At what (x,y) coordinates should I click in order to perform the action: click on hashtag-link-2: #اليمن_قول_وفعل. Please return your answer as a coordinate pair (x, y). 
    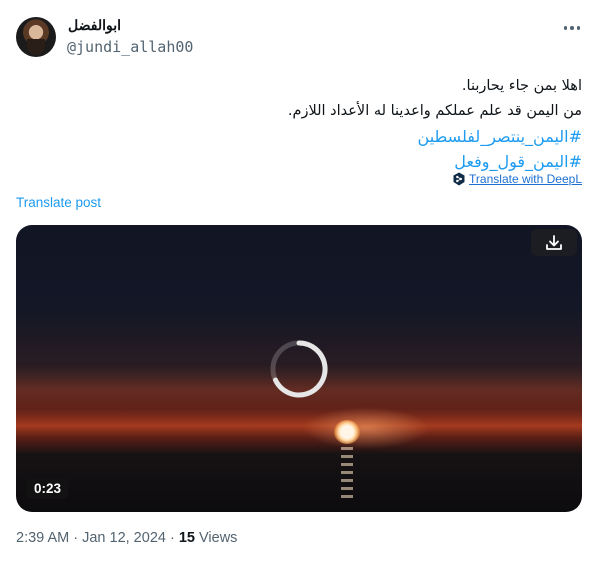
    Looking at the image, I should click on (302, 161).